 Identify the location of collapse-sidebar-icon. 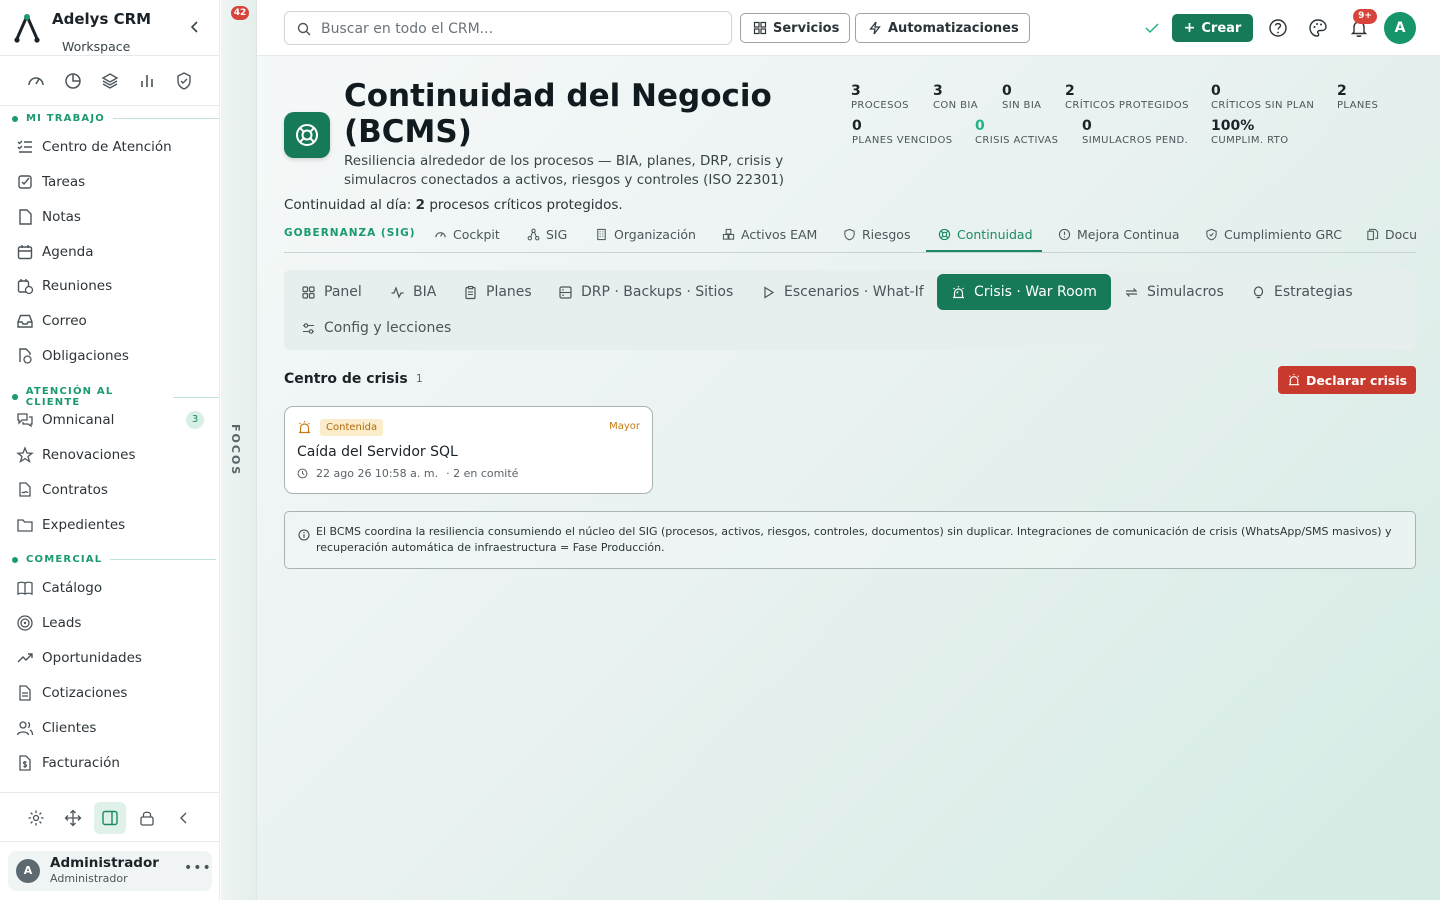
(195, 27).